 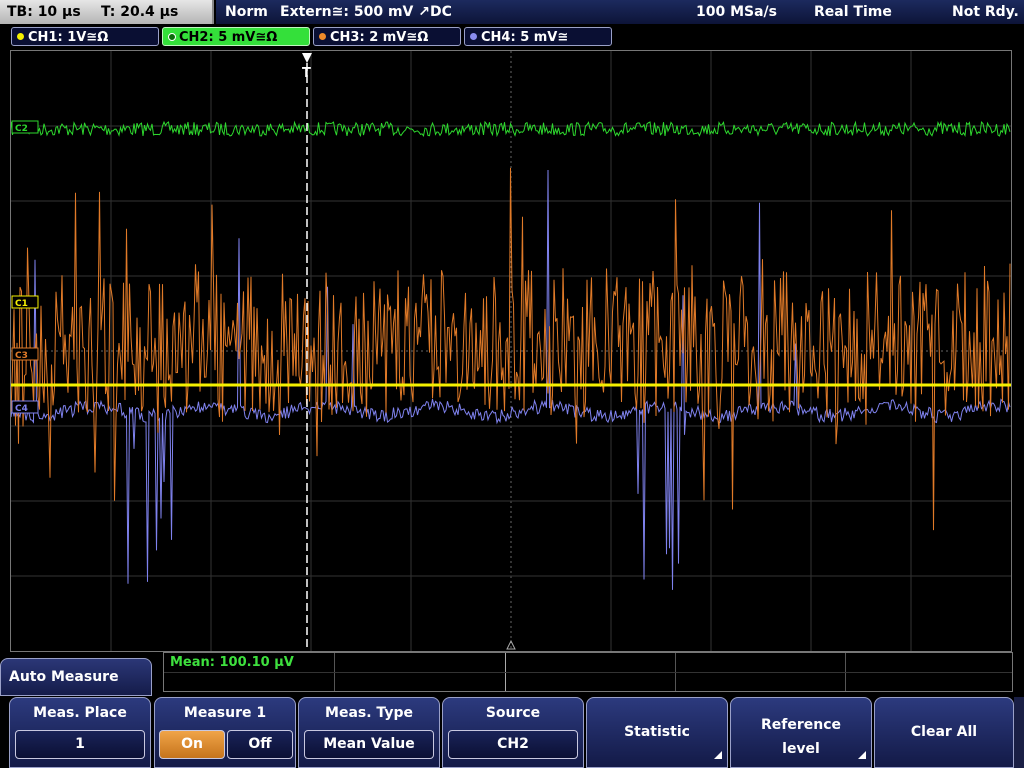 I want to click on trigger-marker-label: T, so click(x=306, y=73).